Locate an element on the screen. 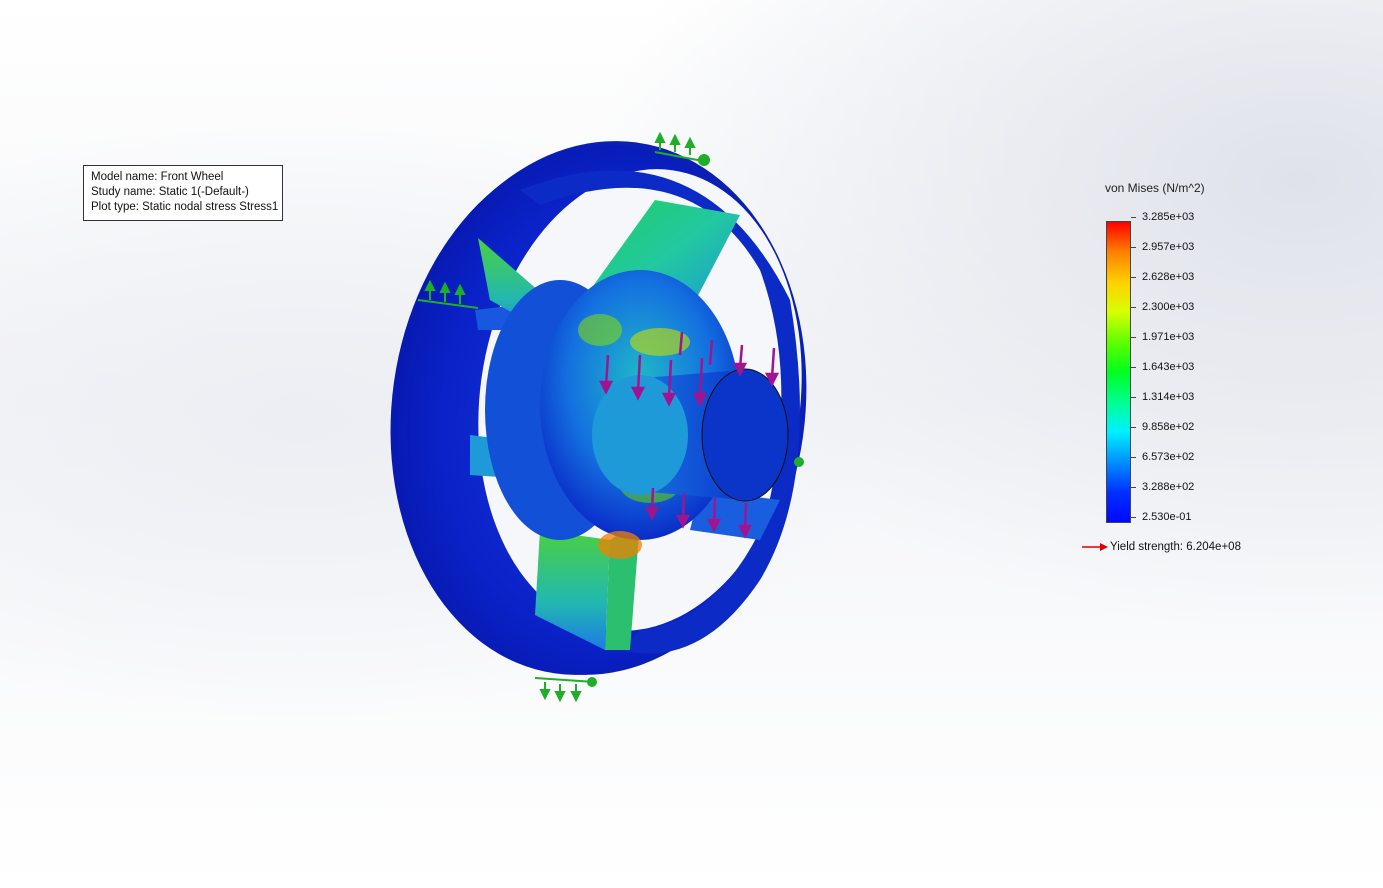  shaft-end-face is located at coordinates (745, 435).